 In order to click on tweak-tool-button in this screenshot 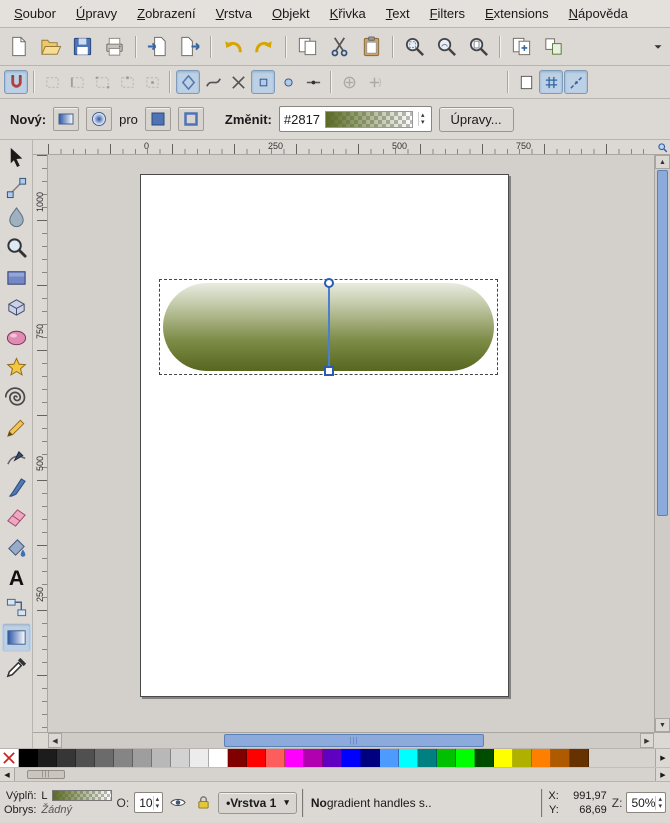, I will do `click(16, 217)`.